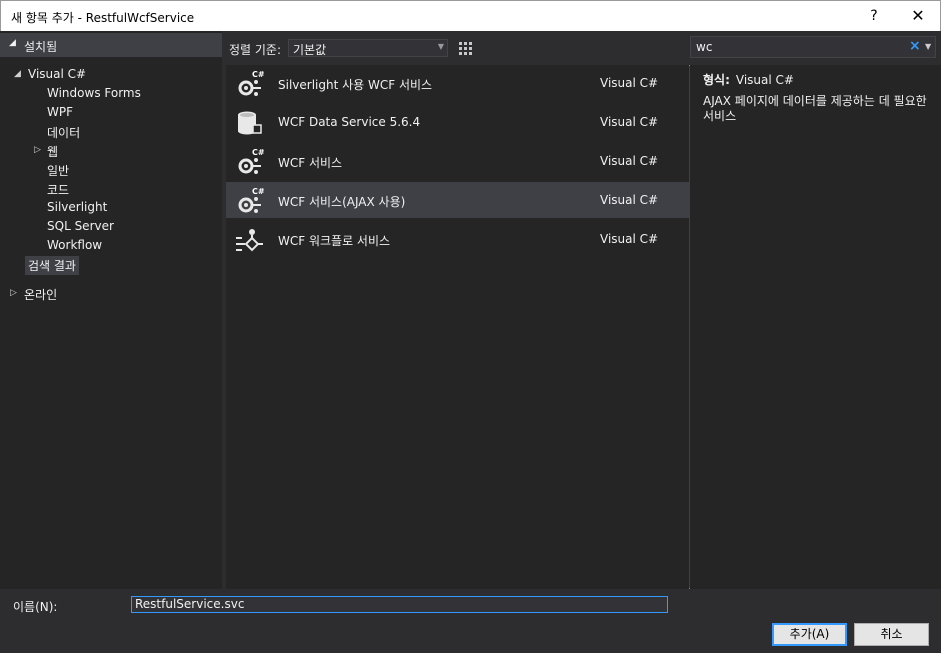  What do you see at coordinates (457, 239) in the screenshot?
I see `template-item: WCF 워크플로 서비스 Visual C#` at bounding box center [457, 239].